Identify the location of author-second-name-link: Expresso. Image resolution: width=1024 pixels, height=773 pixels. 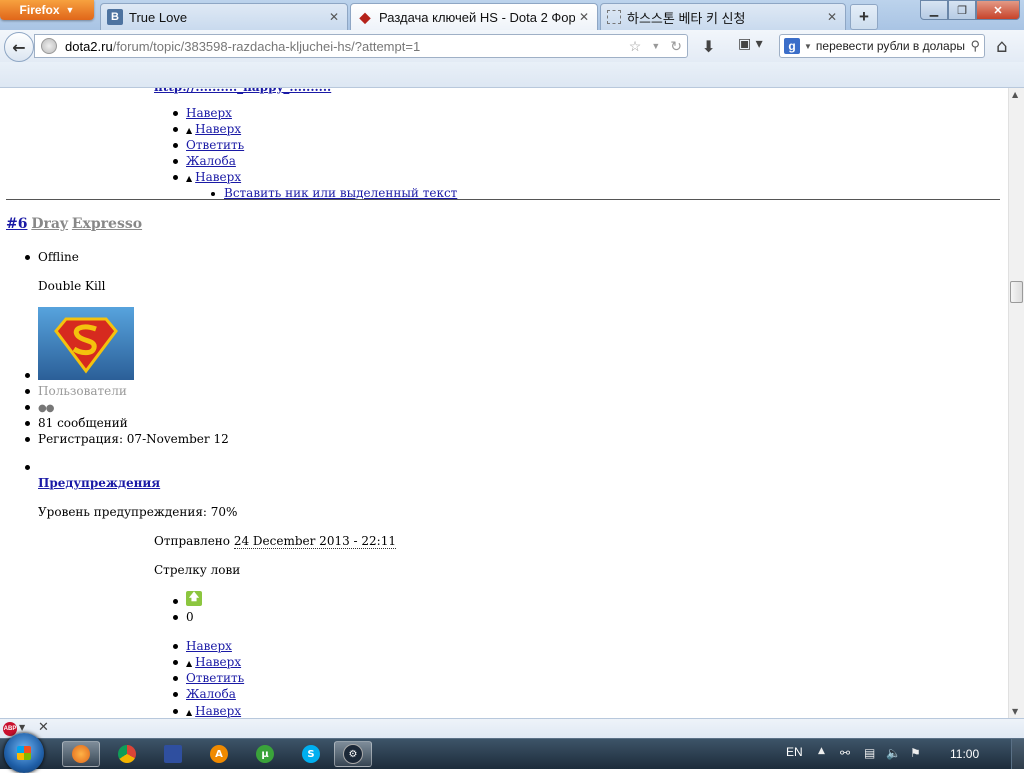
(107, 224).